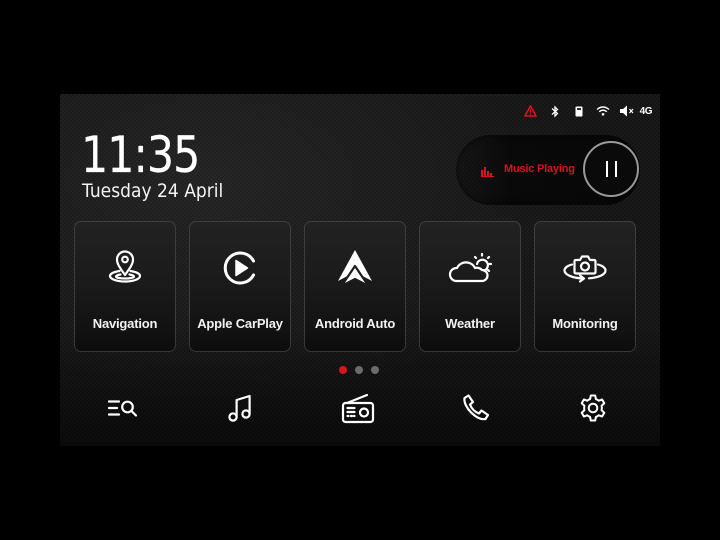 This screenshot has width=720, height=540. I want to click on tile-label: Monitoring, so click(585, 323).